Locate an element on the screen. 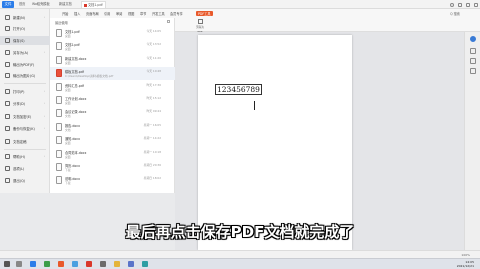 This screenshot has width=480, height=269. browser-icon is located at coordinates (33, 264).